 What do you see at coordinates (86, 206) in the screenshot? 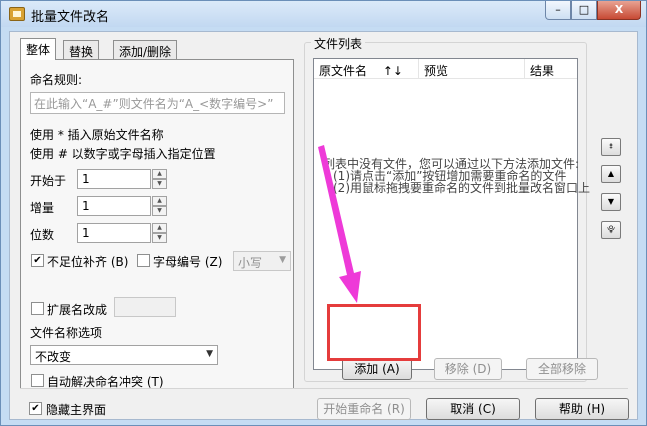
I see `step-value: 1` at bounding box center [86, 206].